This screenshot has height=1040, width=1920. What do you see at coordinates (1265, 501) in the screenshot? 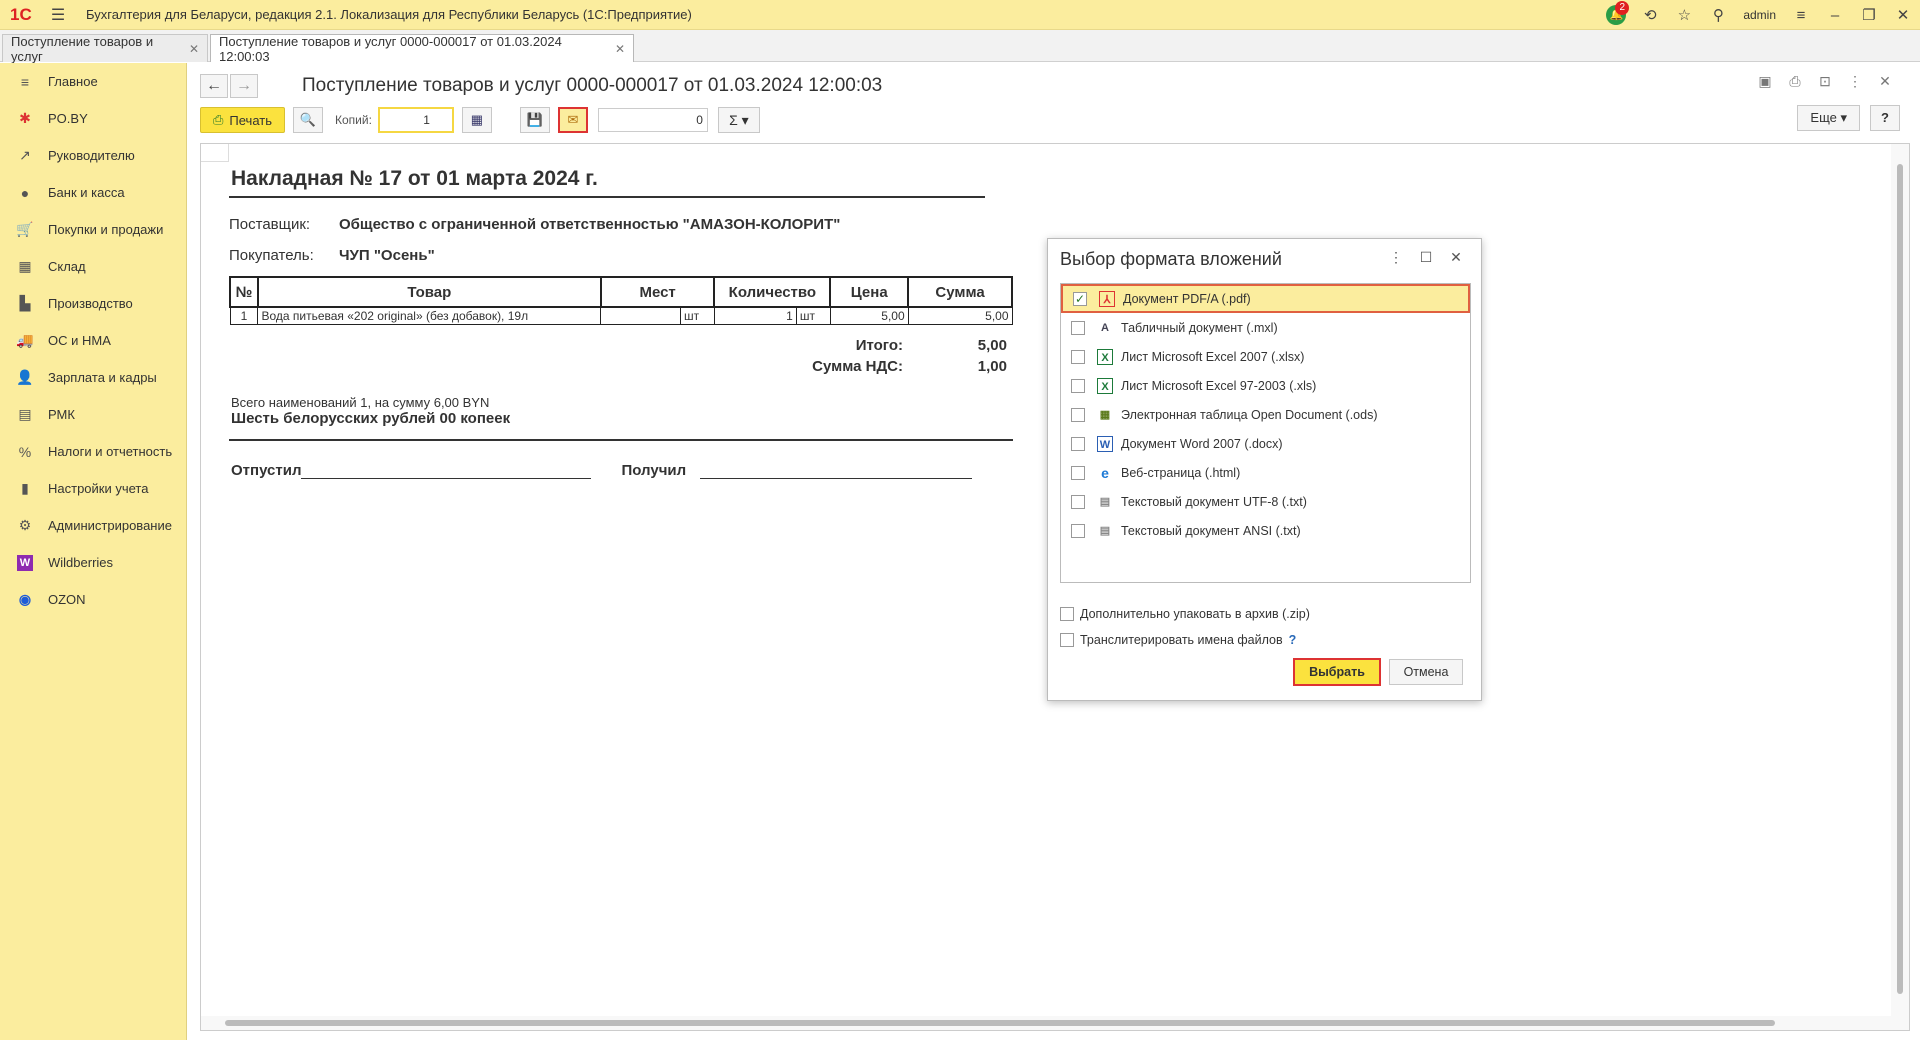
I see `format-item-txt-utf8: ▤ Текстовый документ UTF-8 (.txt)` at bounding box center [1265, 501].